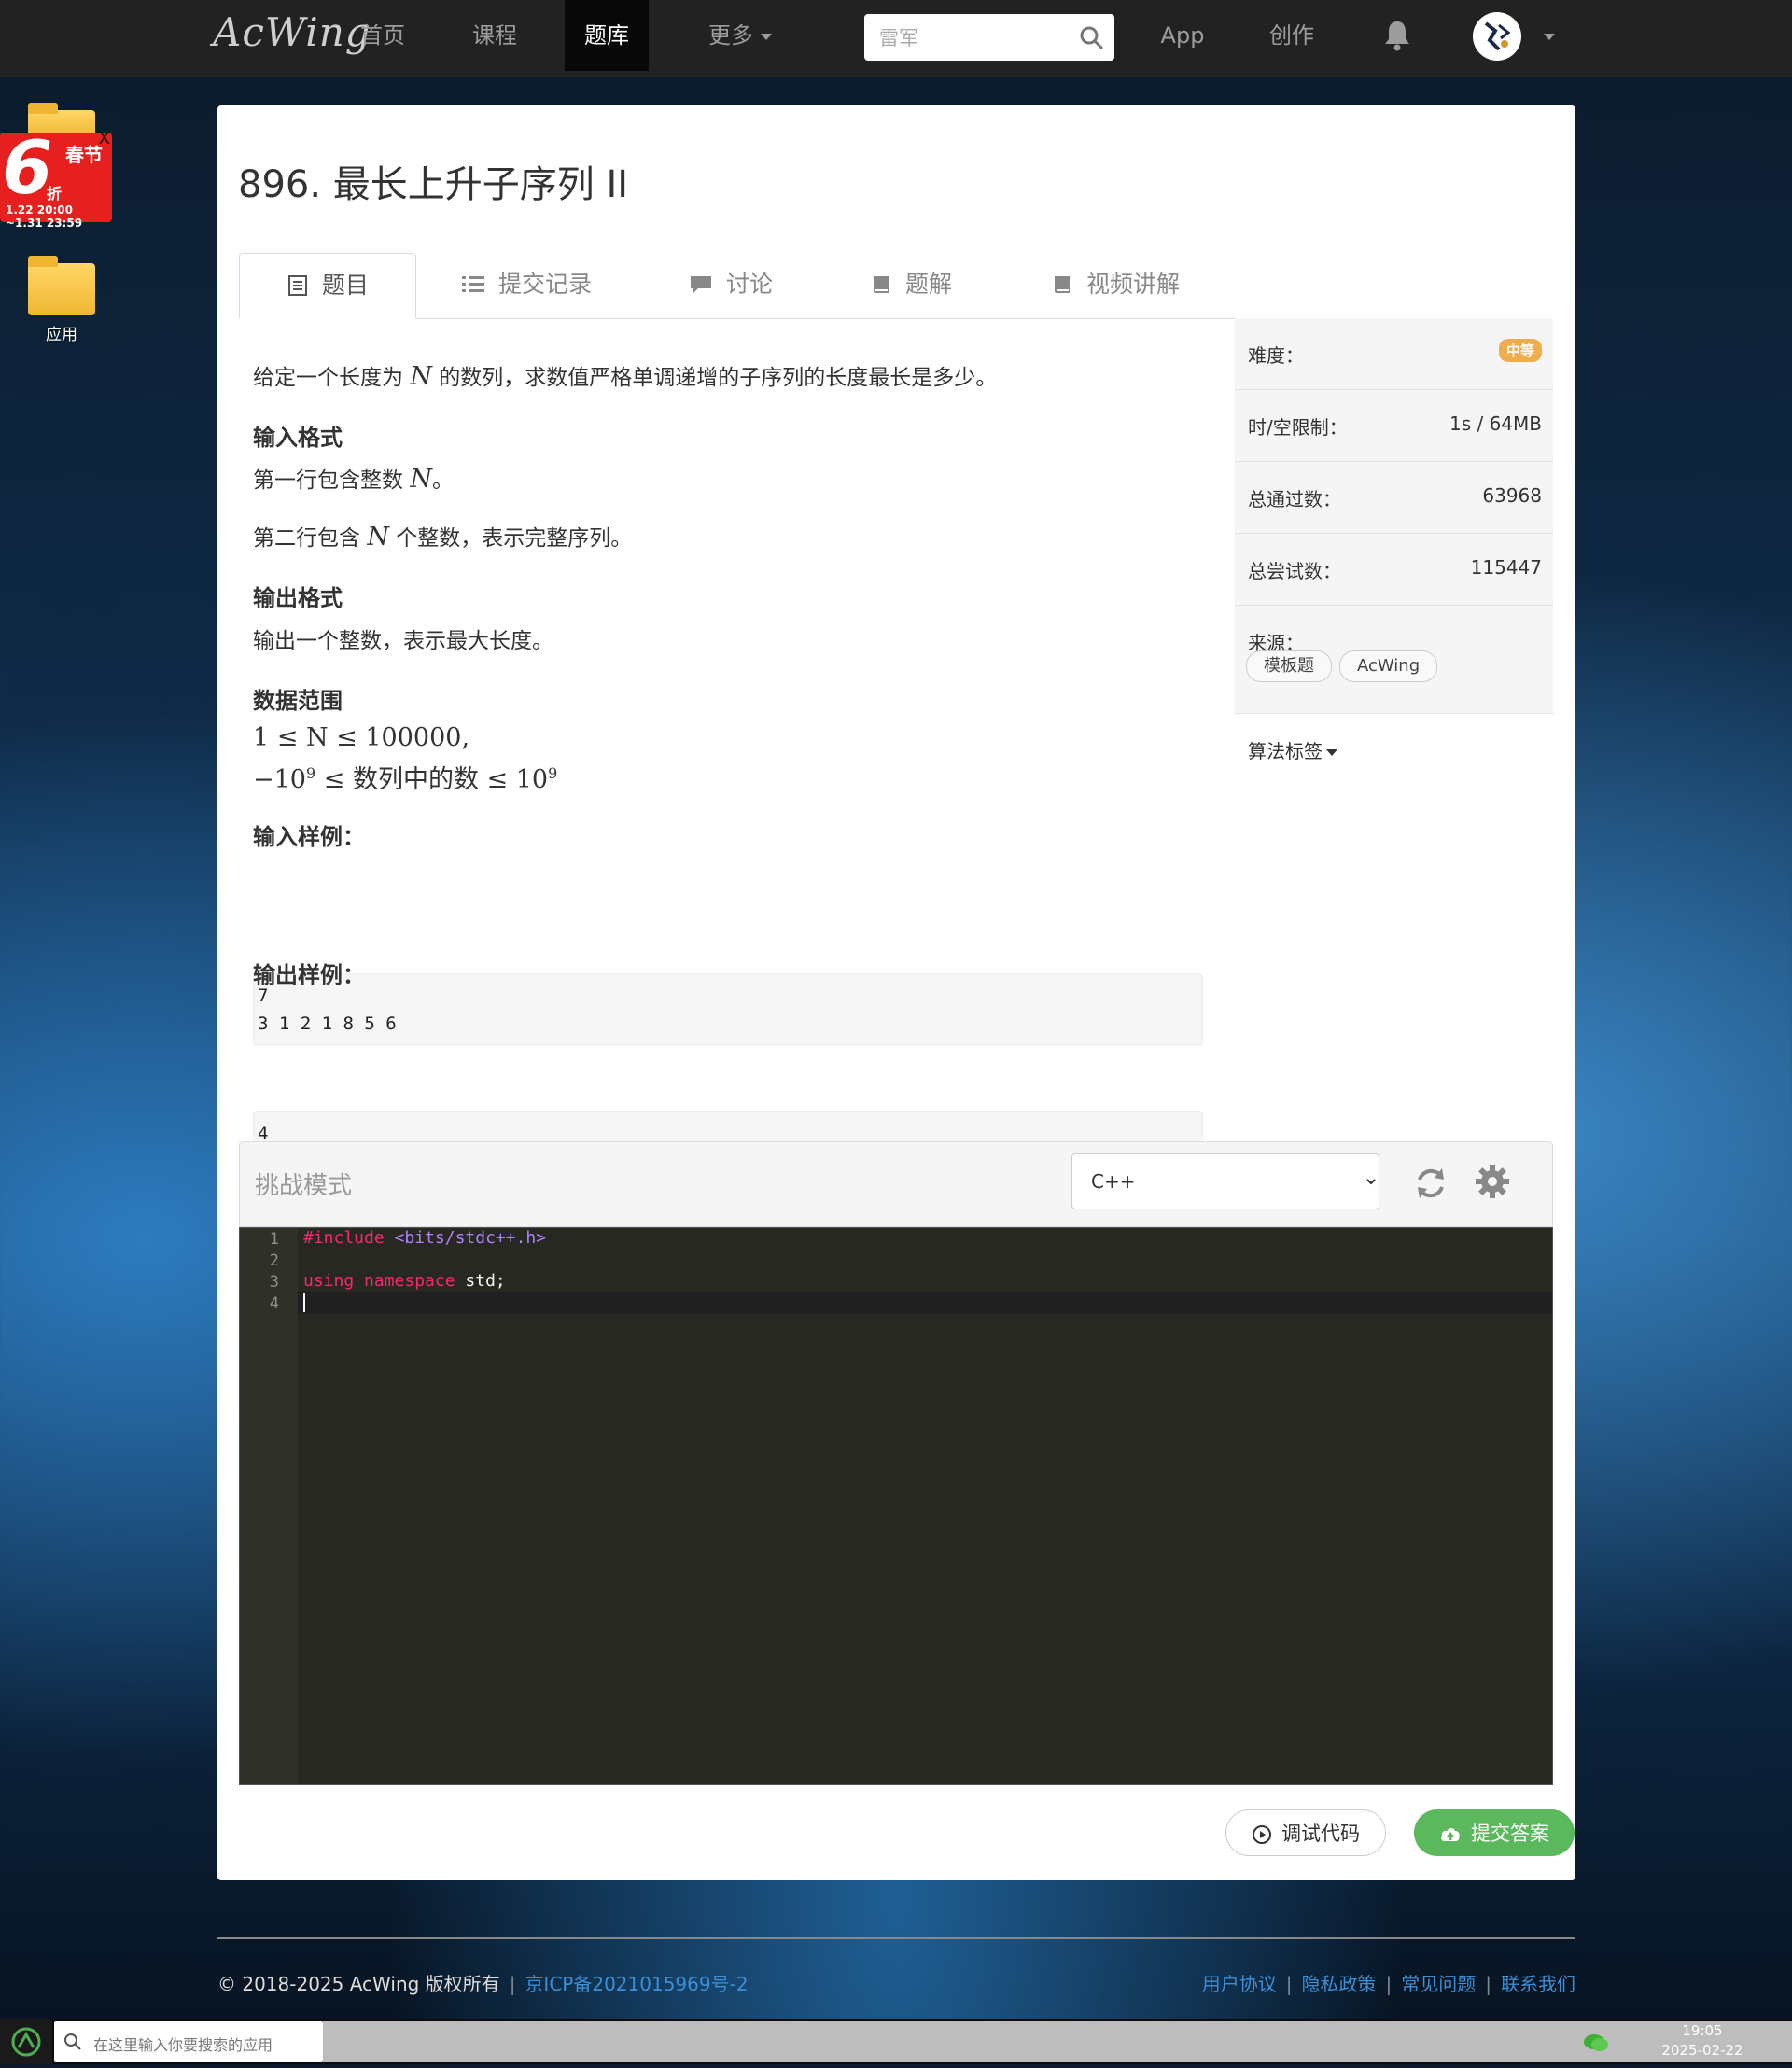  What do you see at coordinates (1397, 35) in the screenshot?
I see `bell-icon` at bounding box center [1397, 35].